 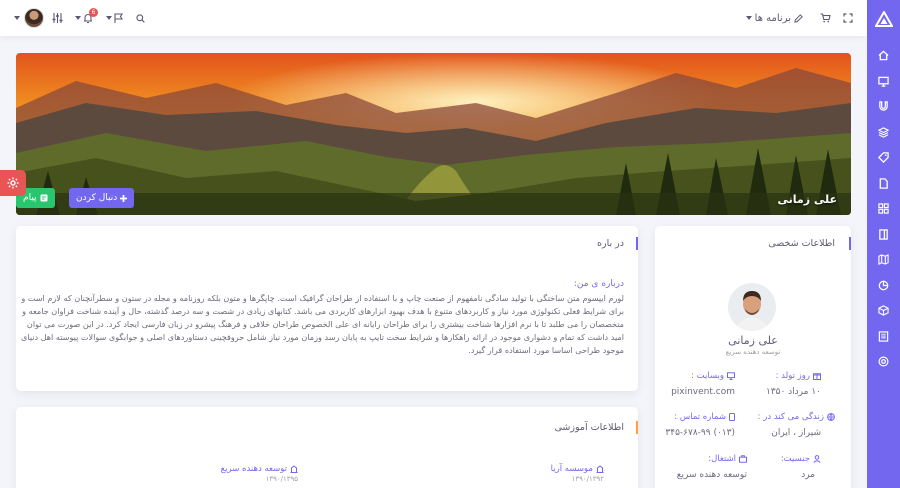 I want to click on customizer-button, so click(x=57, y=18).